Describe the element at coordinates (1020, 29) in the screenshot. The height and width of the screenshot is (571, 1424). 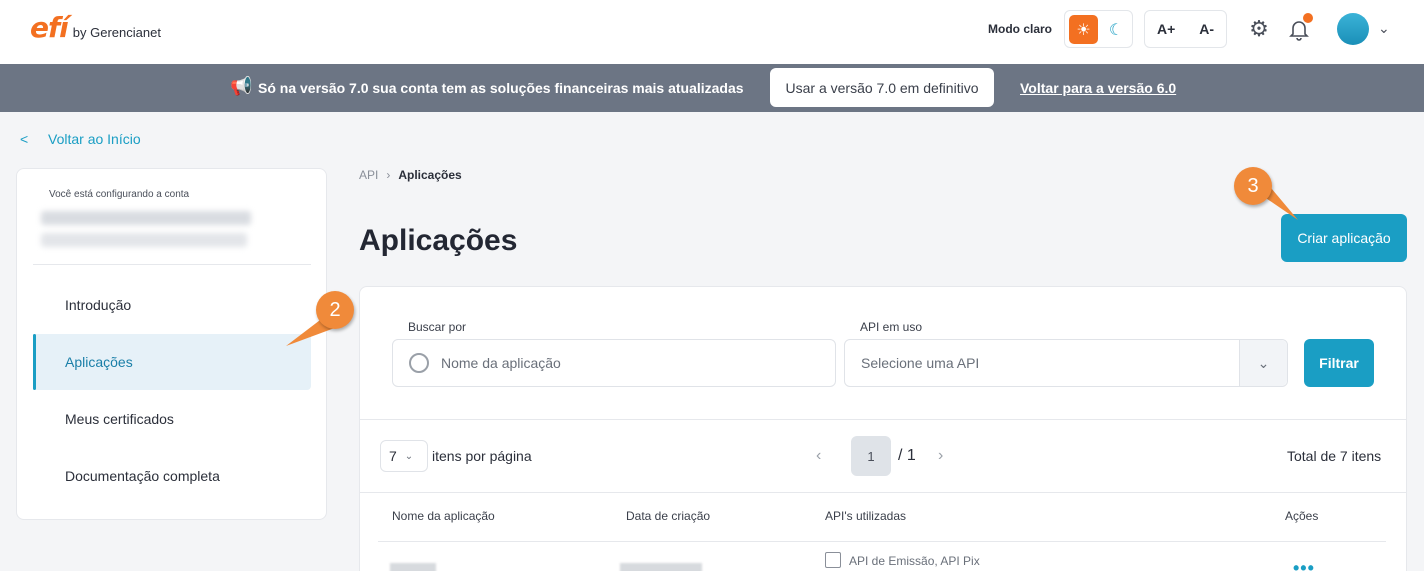
I see `theme-mode-label: Modo claro` at that location.